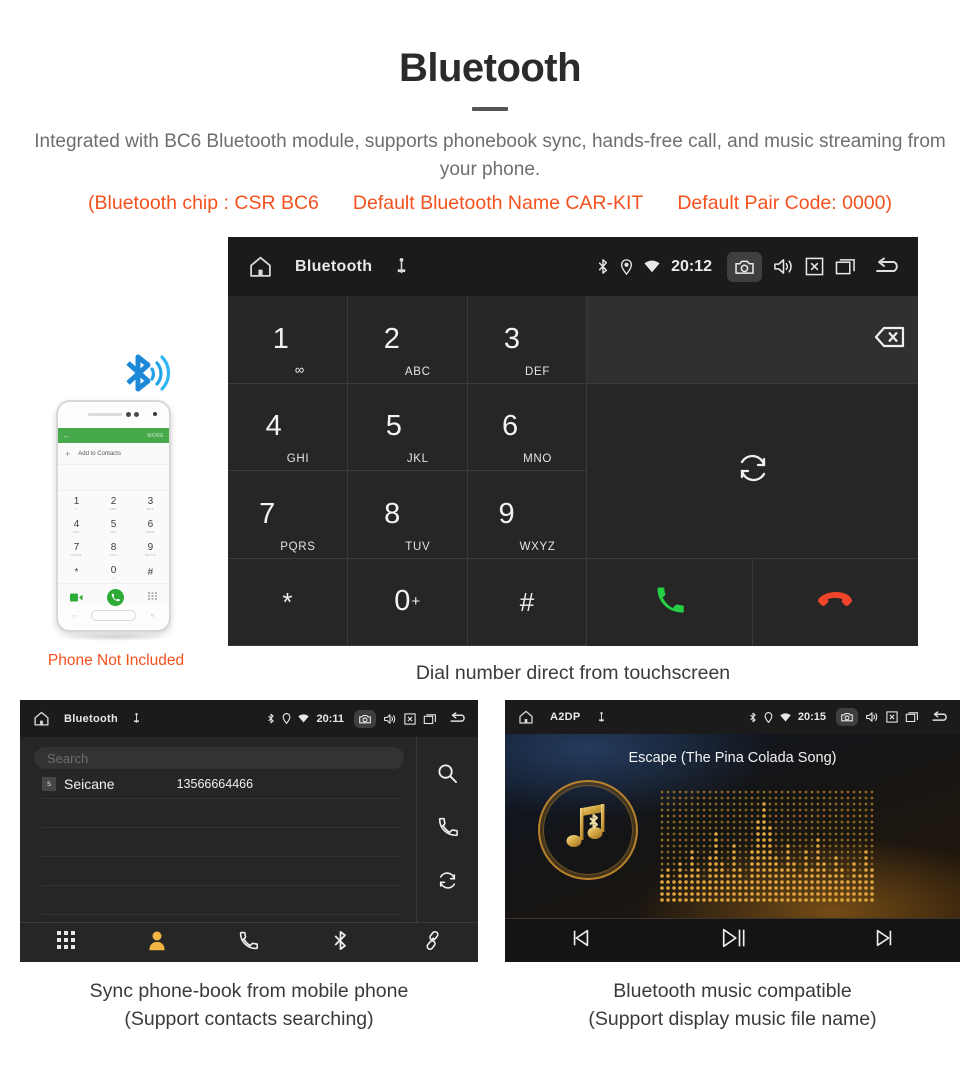 The width and height of the screenshot is (980, 1091). I want to click on play-pause-button, so click(733, 940).